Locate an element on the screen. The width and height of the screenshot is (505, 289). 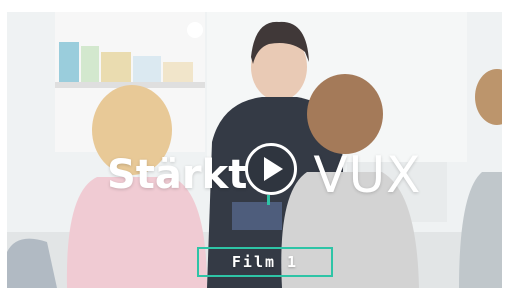
accent-line is located at coordinates (268, 200).